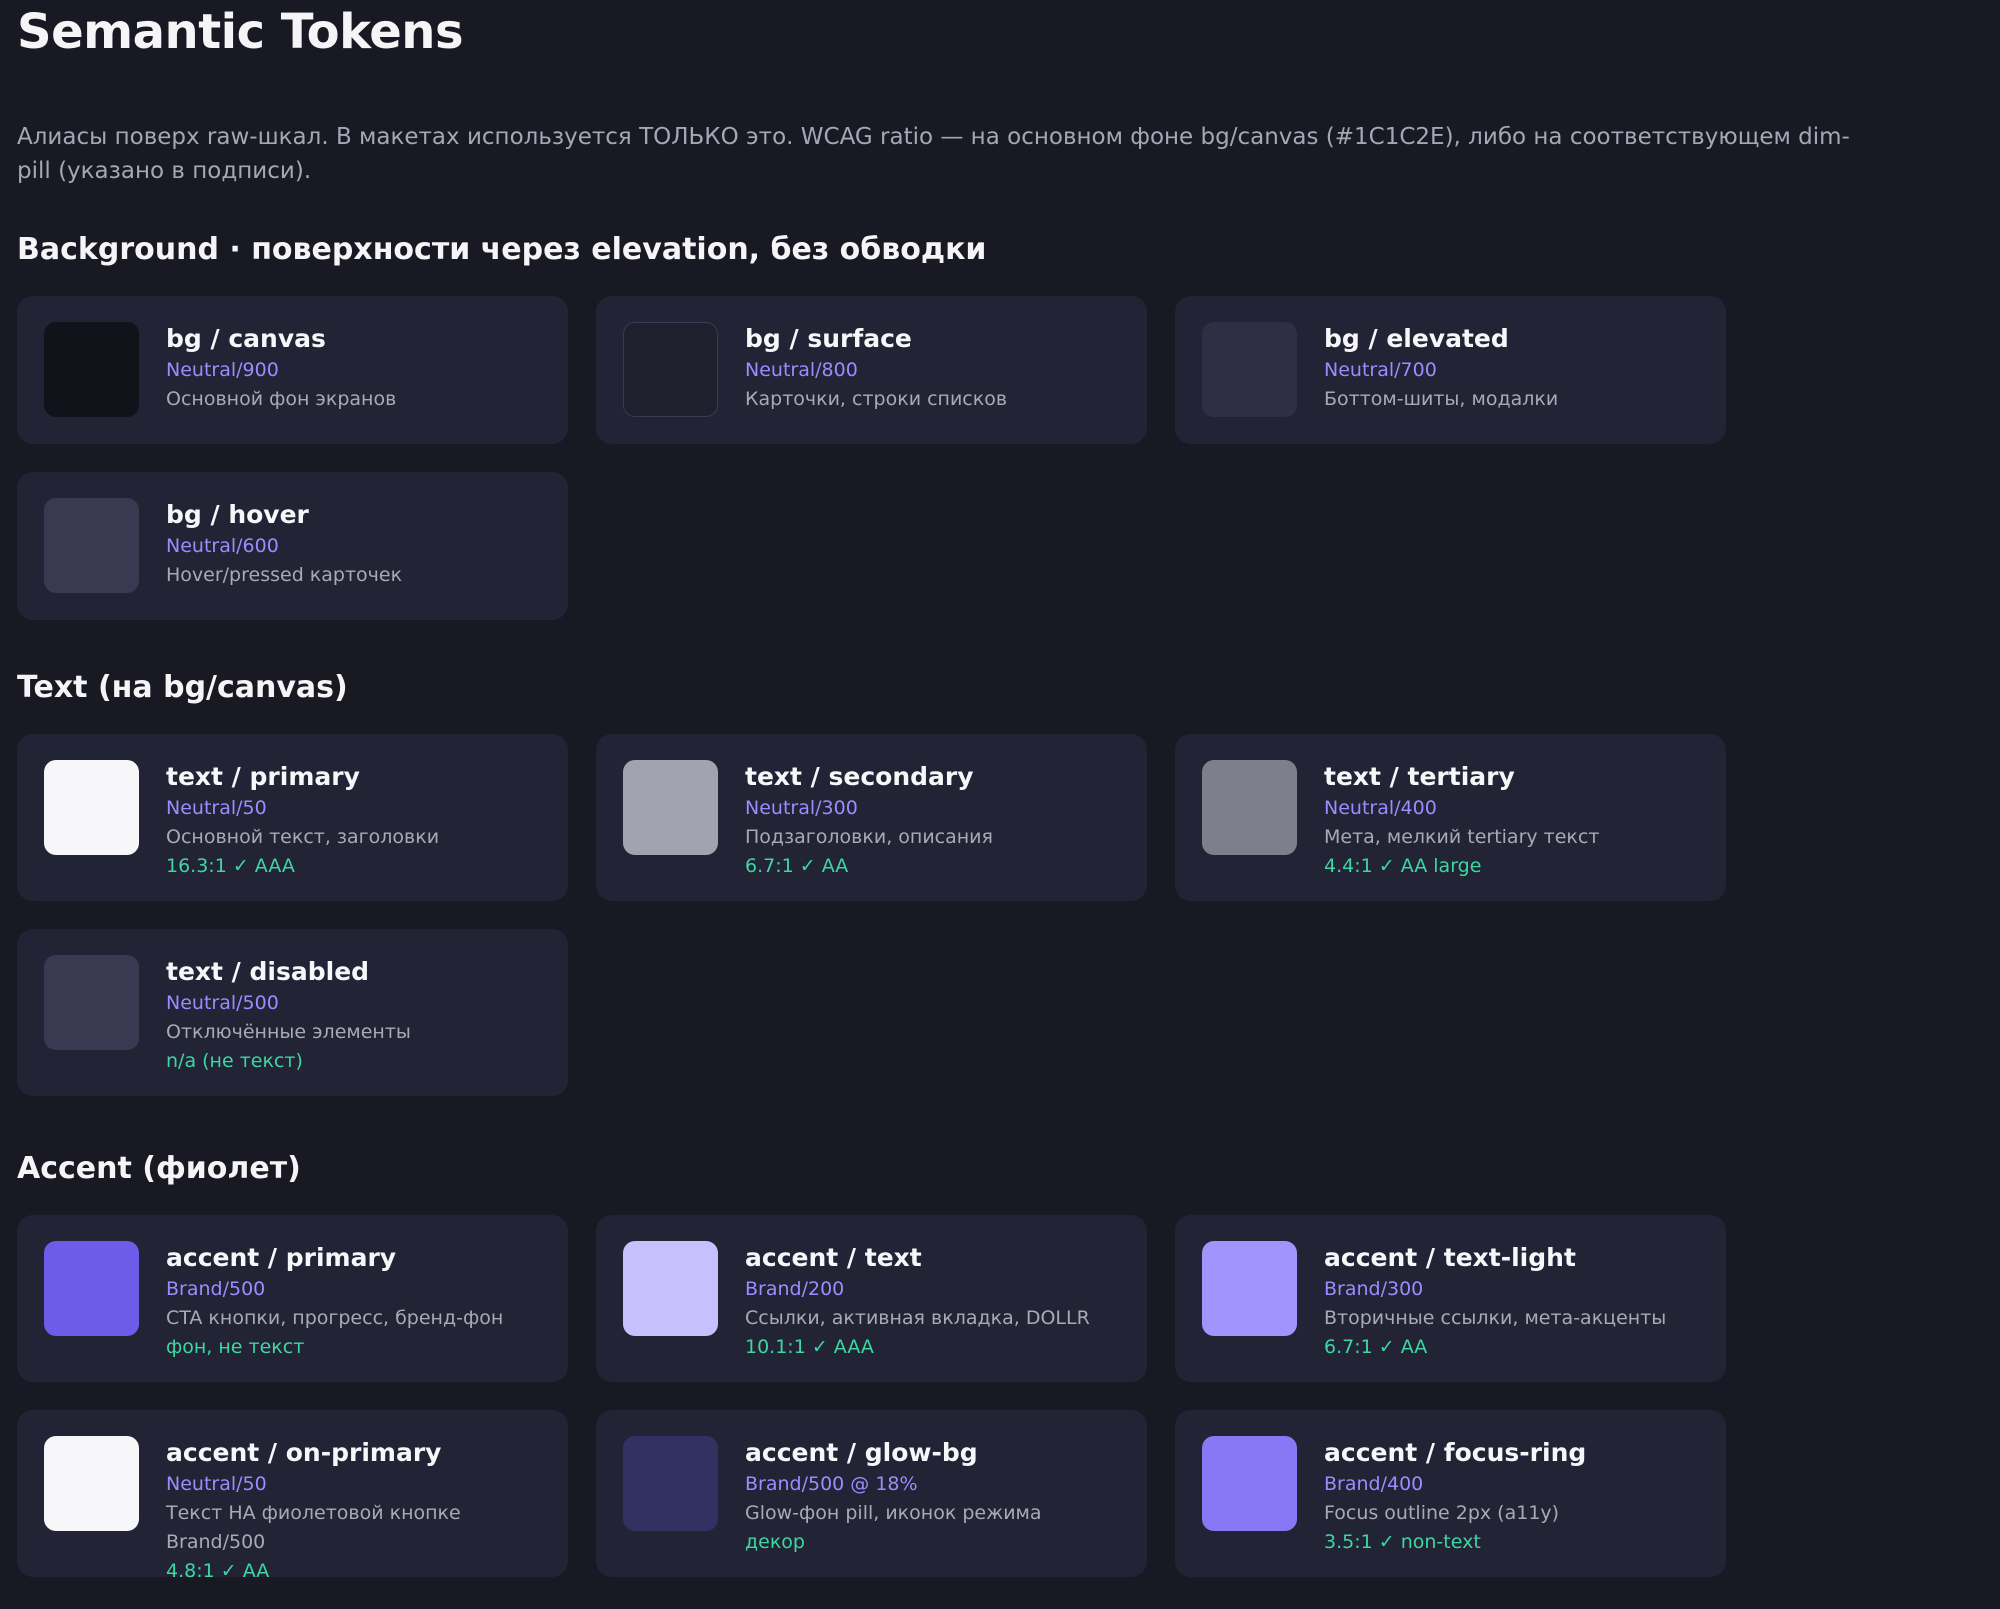 The image size is (2000, 1609). I want to click on contrast-ratio: фон, не текст, so click(235, 1347).